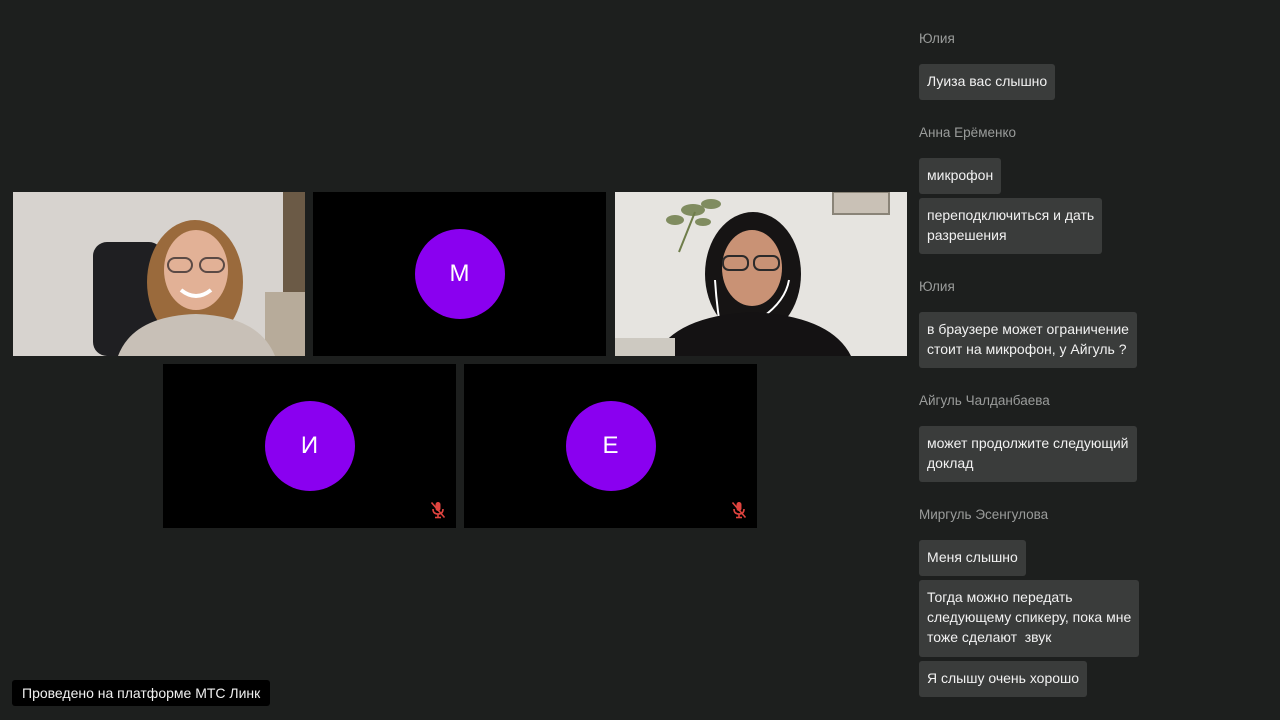  Describe the element at coordinates (984, 514) in the screenshot. I see `chat-sender-name: Миргуль Эсенгулова` at that location.